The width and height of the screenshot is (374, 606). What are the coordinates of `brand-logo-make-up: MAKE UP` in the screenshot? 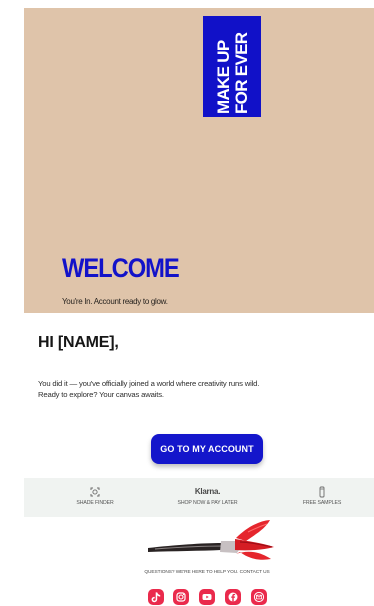 It's located at (223, 77).